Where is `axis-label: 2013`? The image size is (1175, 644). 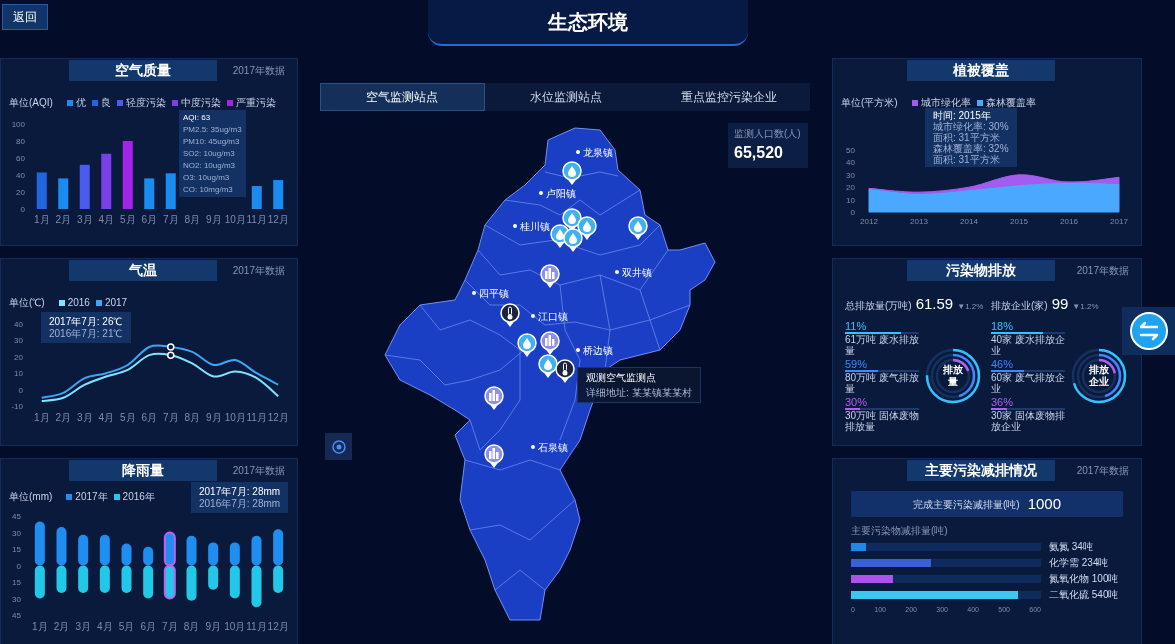 axis-label: 2013 is located at coordinates (919, 221).